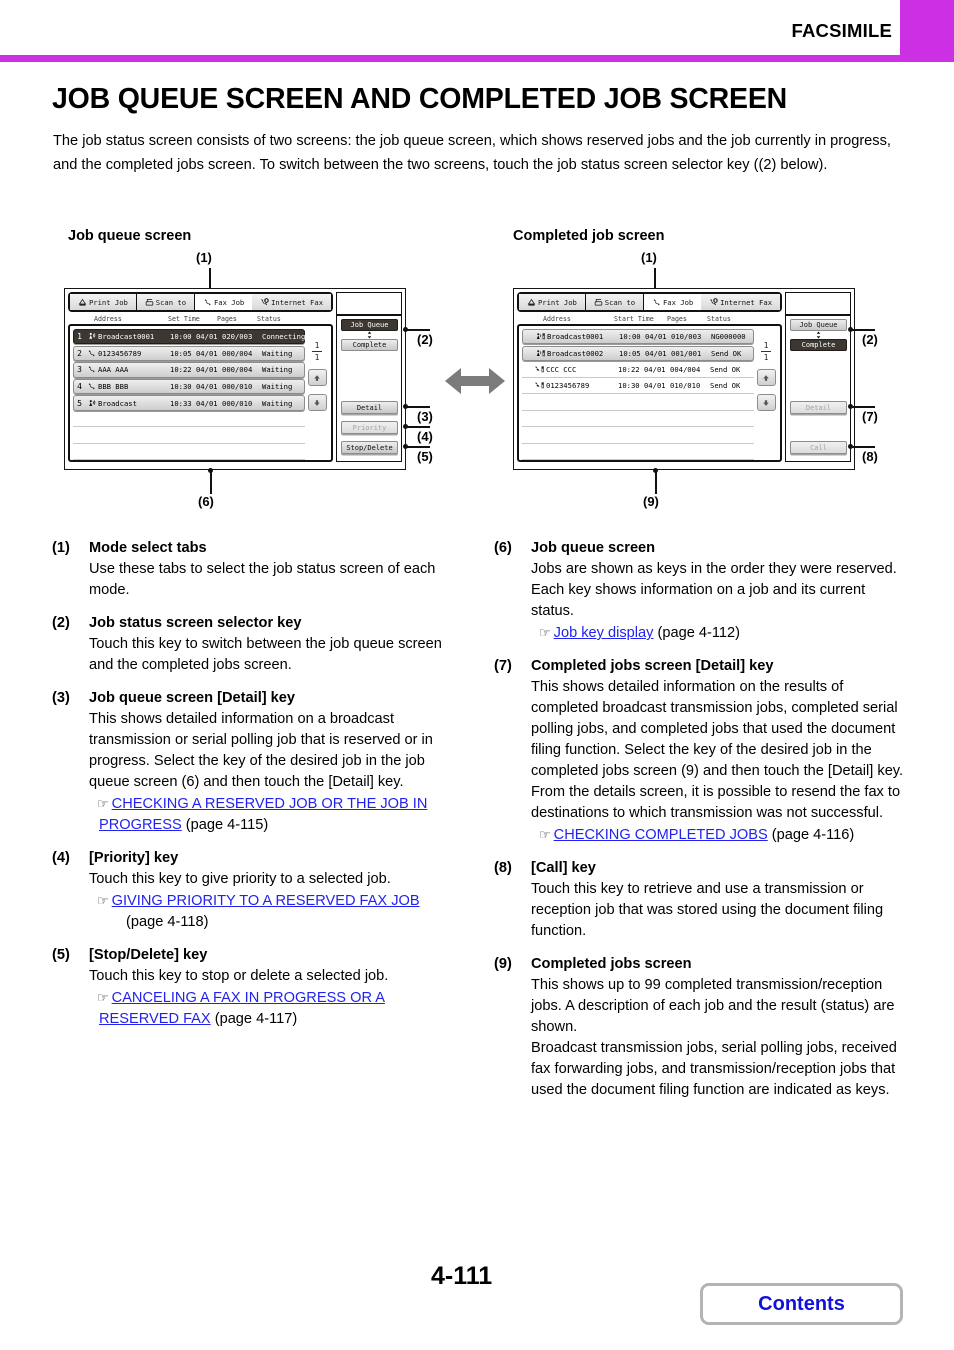  I want to click on callout-6: (6), so click(206, 501).